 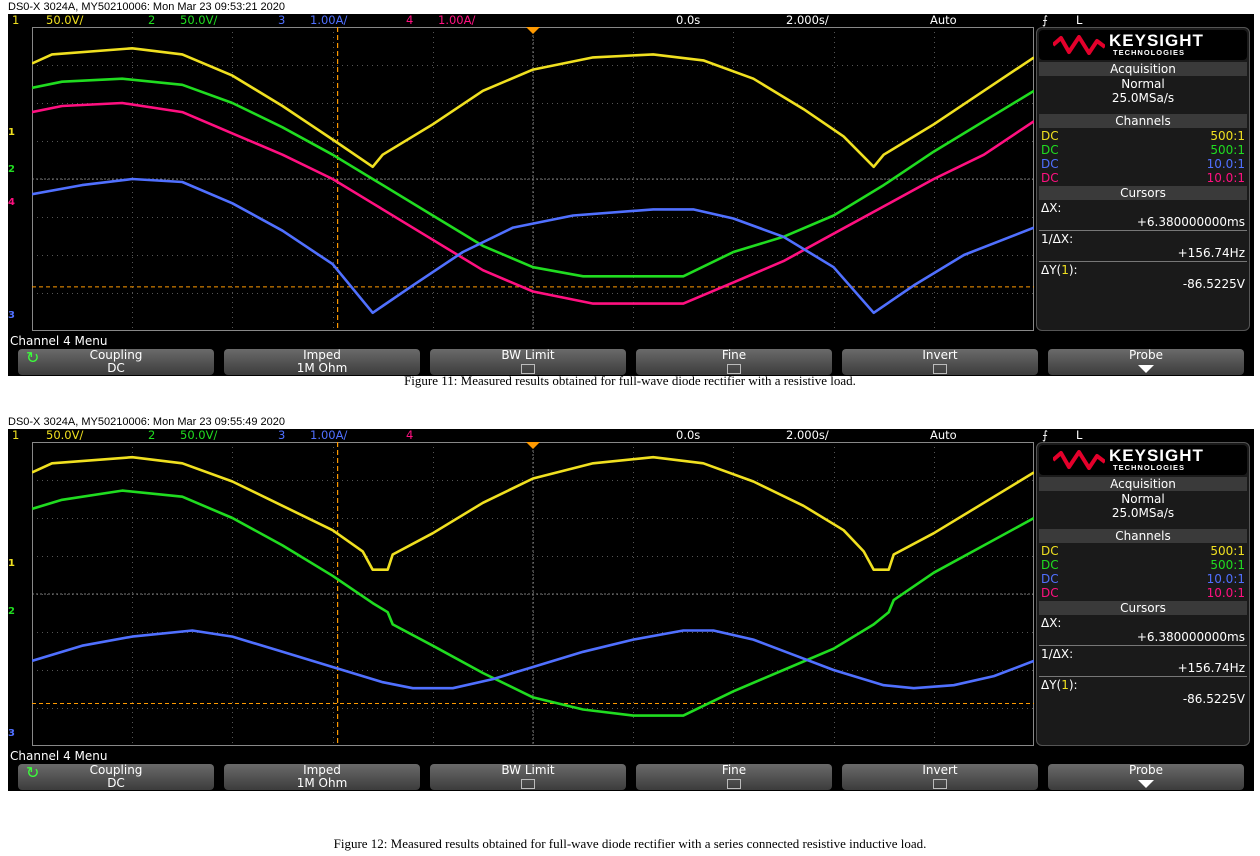 What do you see at coordinates (1227, 565) in the screenshot?
I see `channel-probe-ratio: 500:1` at bounding box center [1227, 565].